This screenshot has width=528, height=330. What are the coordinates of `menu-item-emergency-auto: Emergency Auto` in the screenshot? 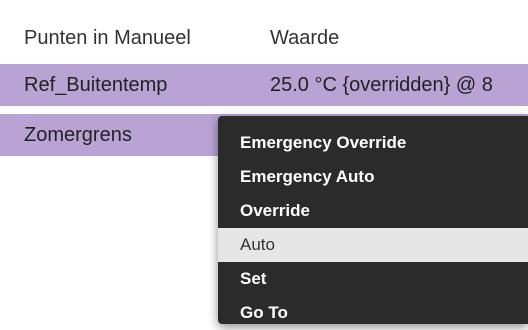 It's located at (373, 177).